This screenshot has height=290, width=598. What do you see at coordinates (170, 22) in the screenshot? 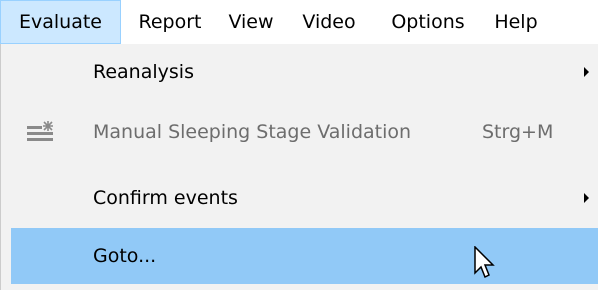
I see `menu-report: Report` at bounding box center [170, 22].